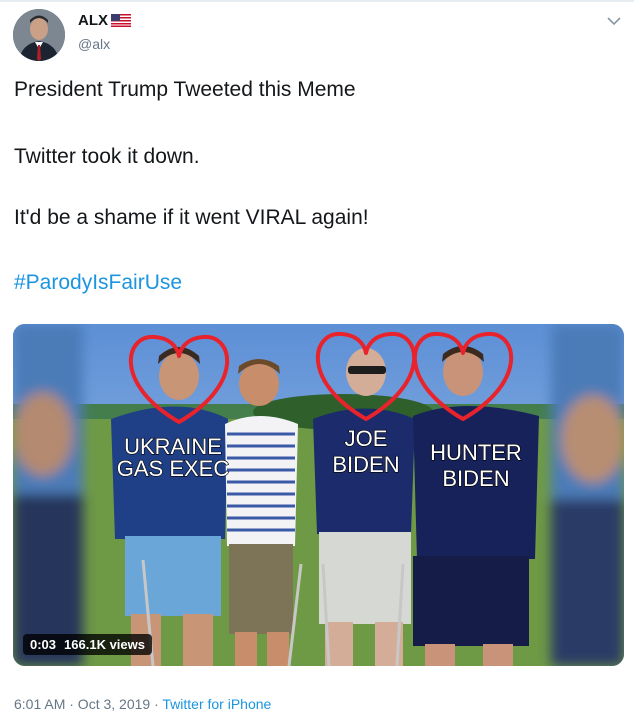 The width and height of the screenshot is (634, 723). I want to click on tweet-text-line-1: President Trump Tweeted this Meme, so click(185, 89).